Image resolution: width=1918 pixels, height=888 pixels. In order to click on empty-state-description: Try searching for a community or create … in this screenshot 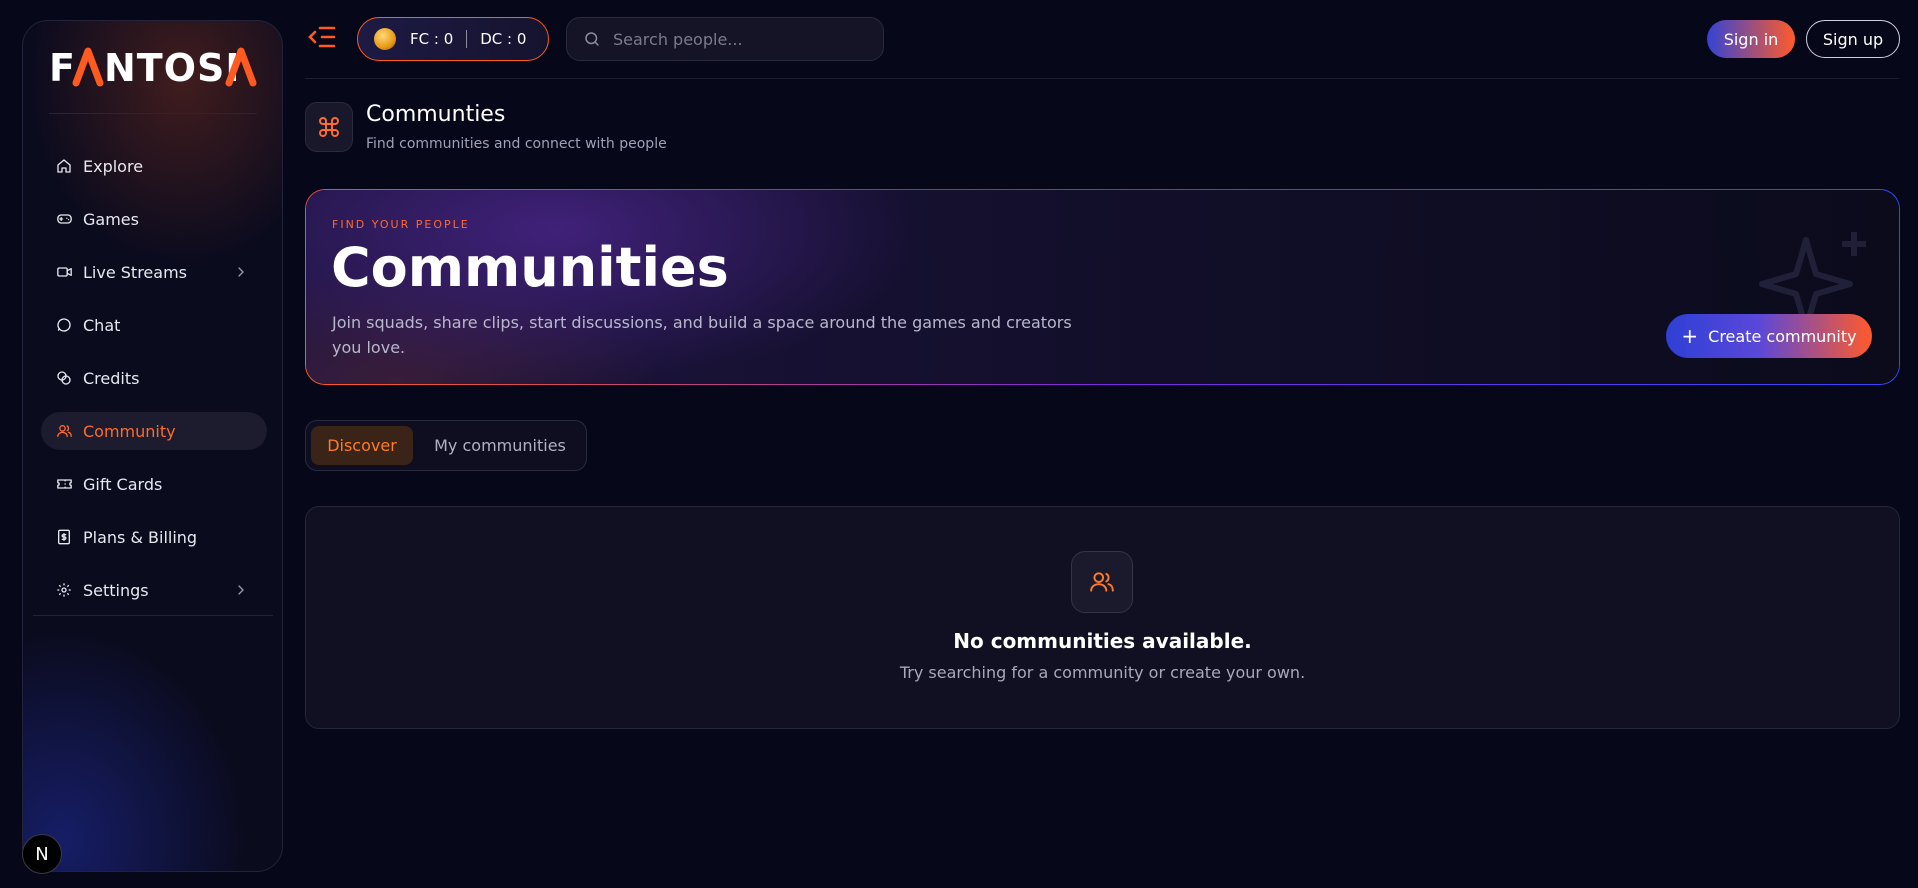, I will do `click(1102, 672)`.